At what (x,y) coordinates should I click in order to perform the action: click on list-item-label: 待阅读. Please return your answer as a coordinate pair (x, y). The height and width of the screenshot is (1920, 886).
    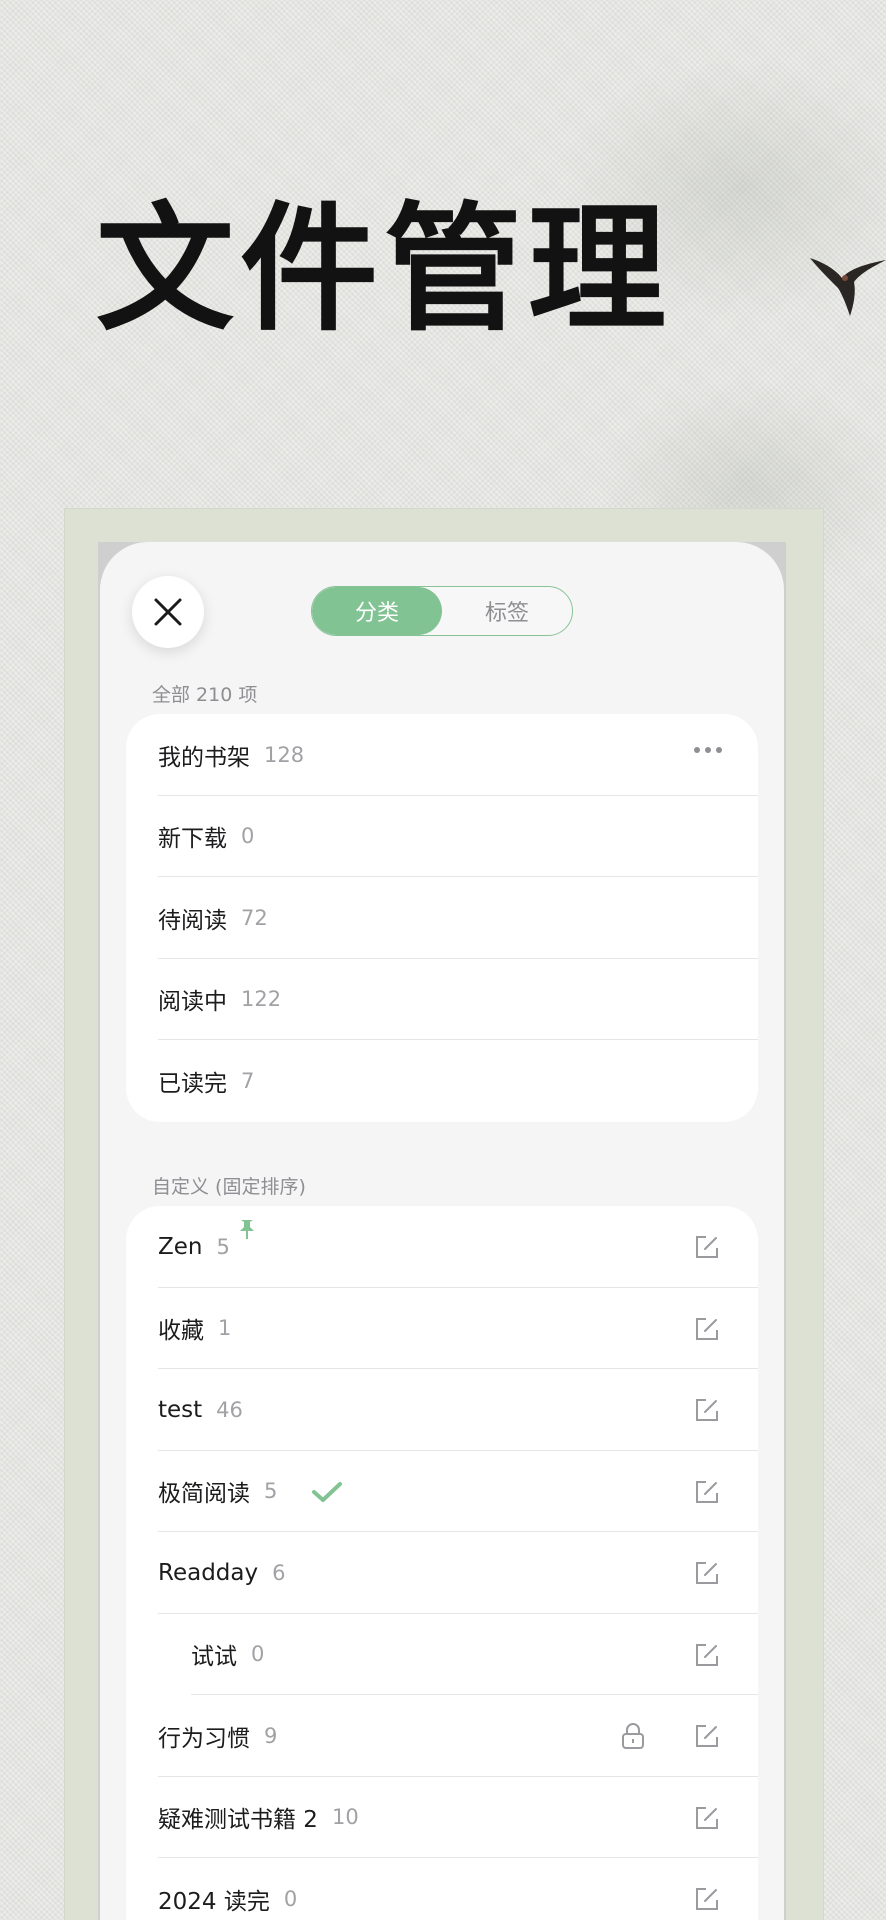
    Looking at the image, I should click on (192, 920).